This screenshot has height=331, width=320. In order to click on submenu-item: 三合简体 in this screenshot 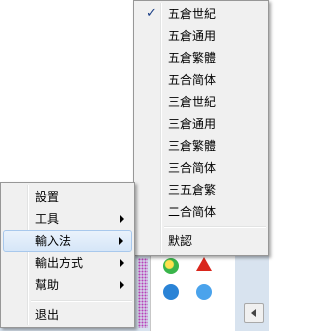, I will do `click(201, 168)`.